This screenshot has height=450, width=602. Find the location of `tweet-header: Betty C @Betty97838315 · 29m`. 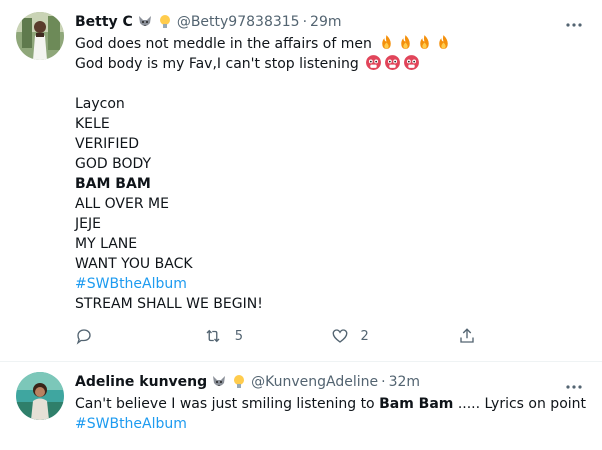

tweet-header: Betty C @Betty97838315 · 29m is located at coordinates (330, 22).